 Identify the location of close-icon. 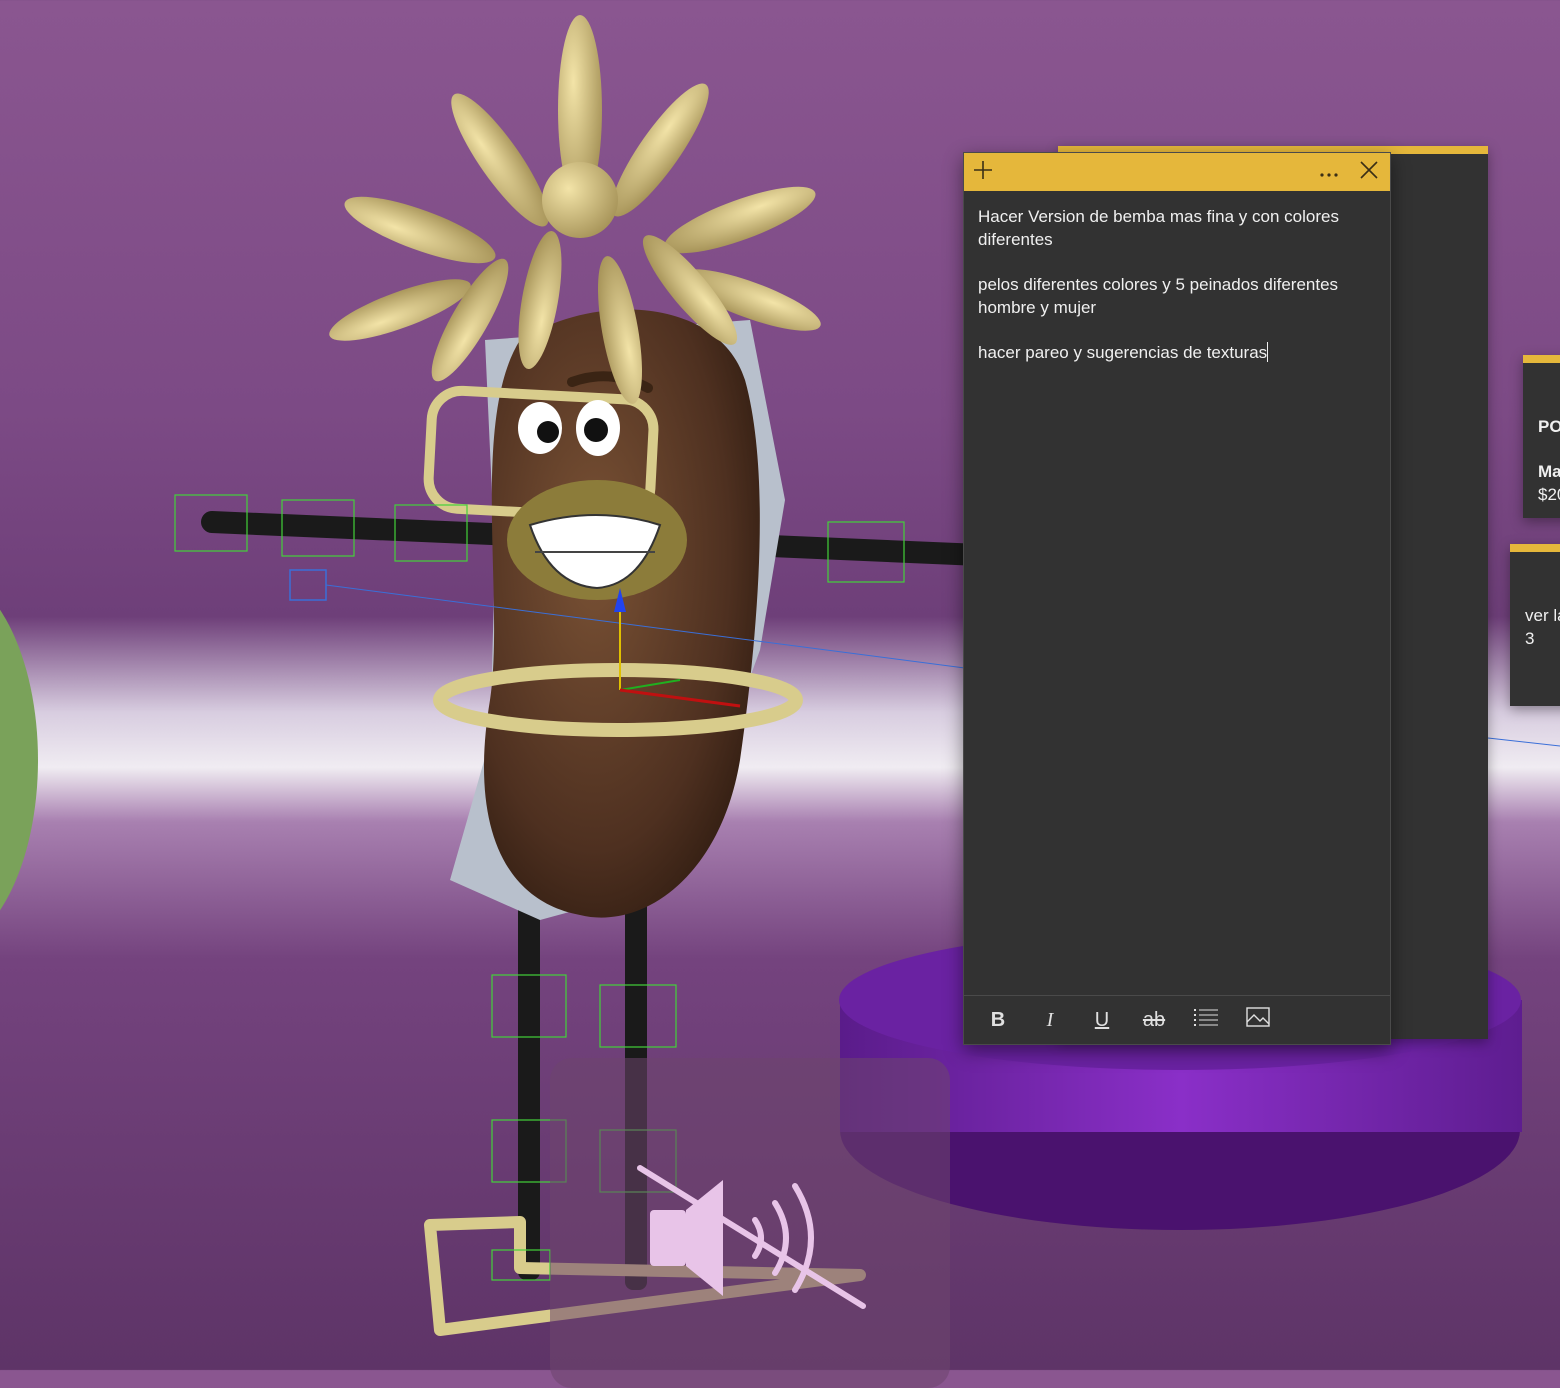
(1369, 172).